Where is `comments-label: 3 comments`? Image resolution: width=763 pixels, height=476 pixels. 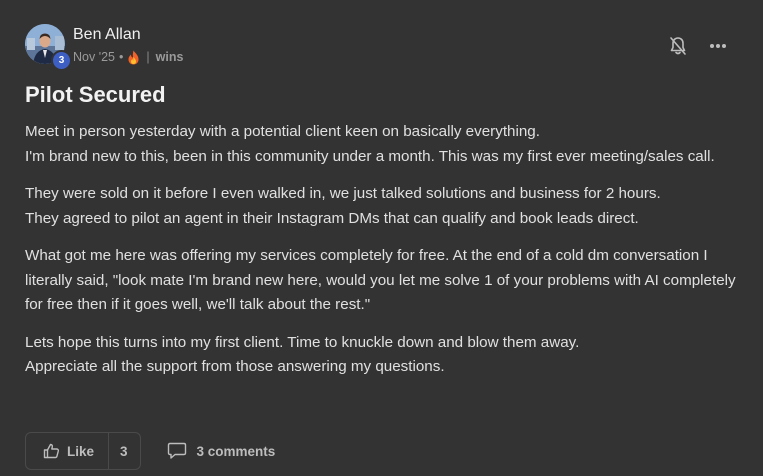
comments-label: 3 comments is located at coordinates (236, 451).